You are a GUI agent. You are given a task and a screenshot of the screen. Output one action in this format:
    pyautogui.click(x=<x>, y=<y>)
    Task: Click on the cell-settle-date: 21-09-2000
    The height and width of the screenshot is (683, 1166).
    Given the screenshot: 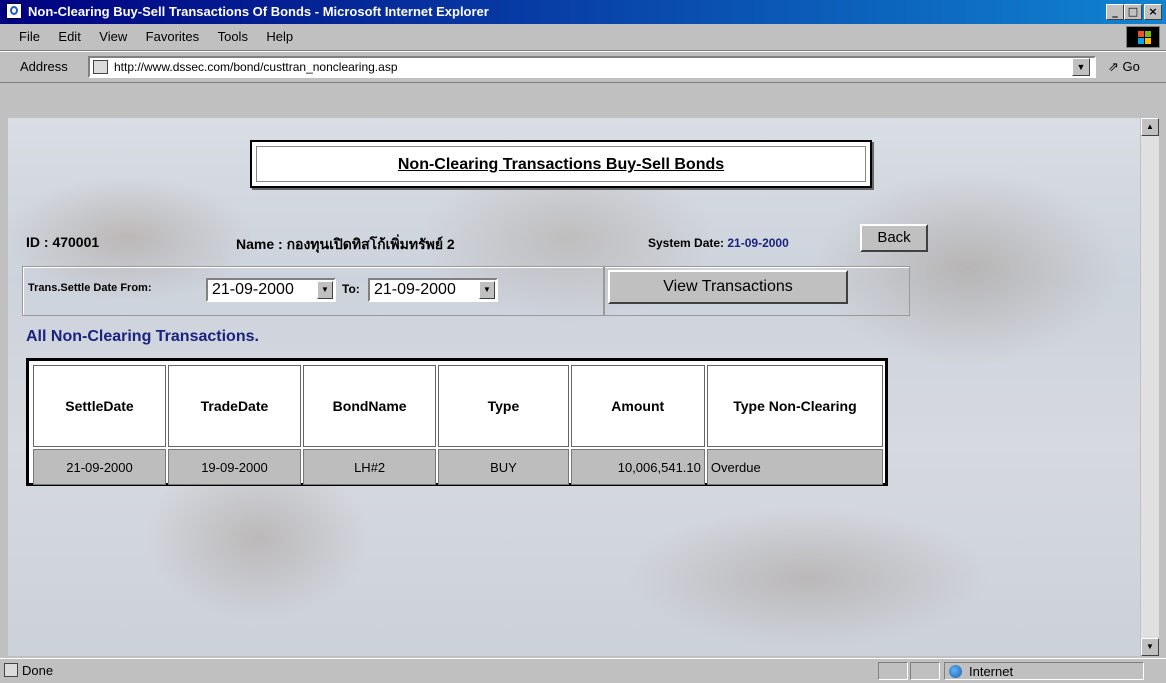 What is the action you would take?
    pyautogui.click(x=99, y=467)
    